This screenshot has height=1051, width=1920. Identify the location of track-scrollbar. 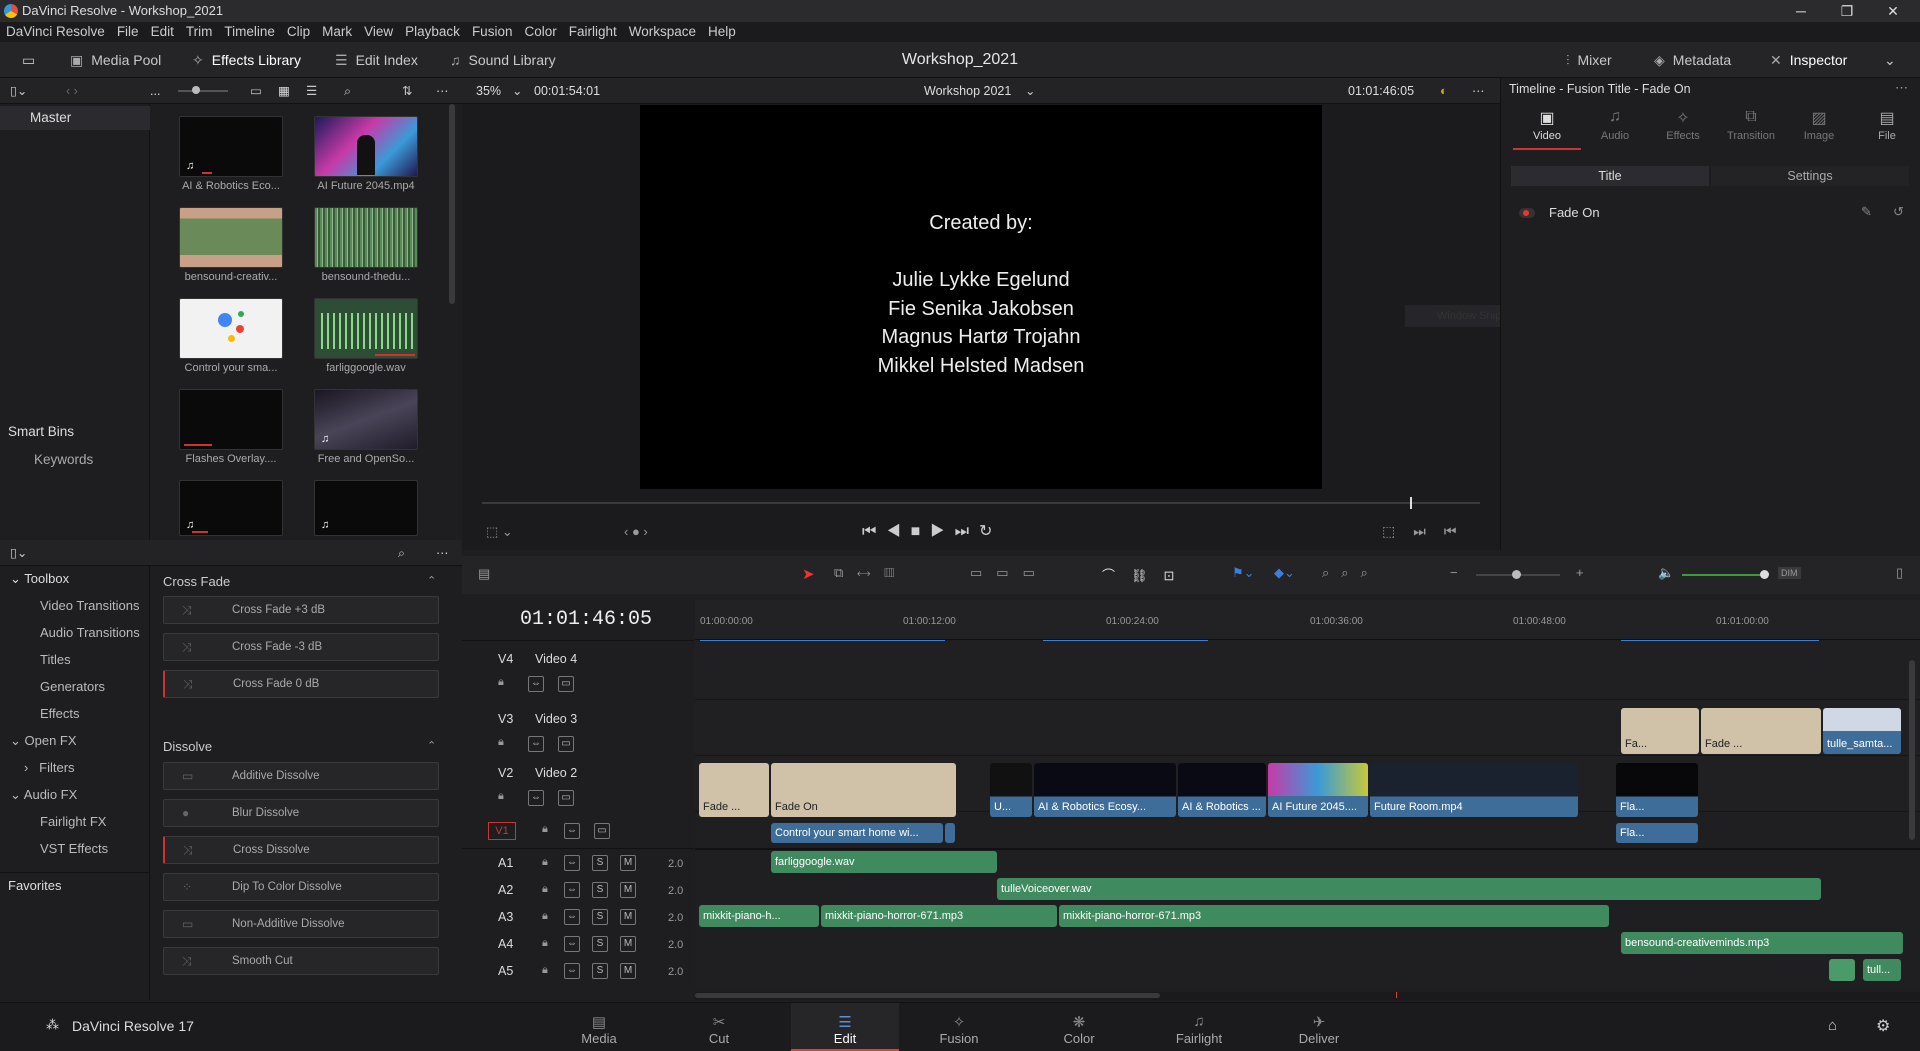
(1912, 750).